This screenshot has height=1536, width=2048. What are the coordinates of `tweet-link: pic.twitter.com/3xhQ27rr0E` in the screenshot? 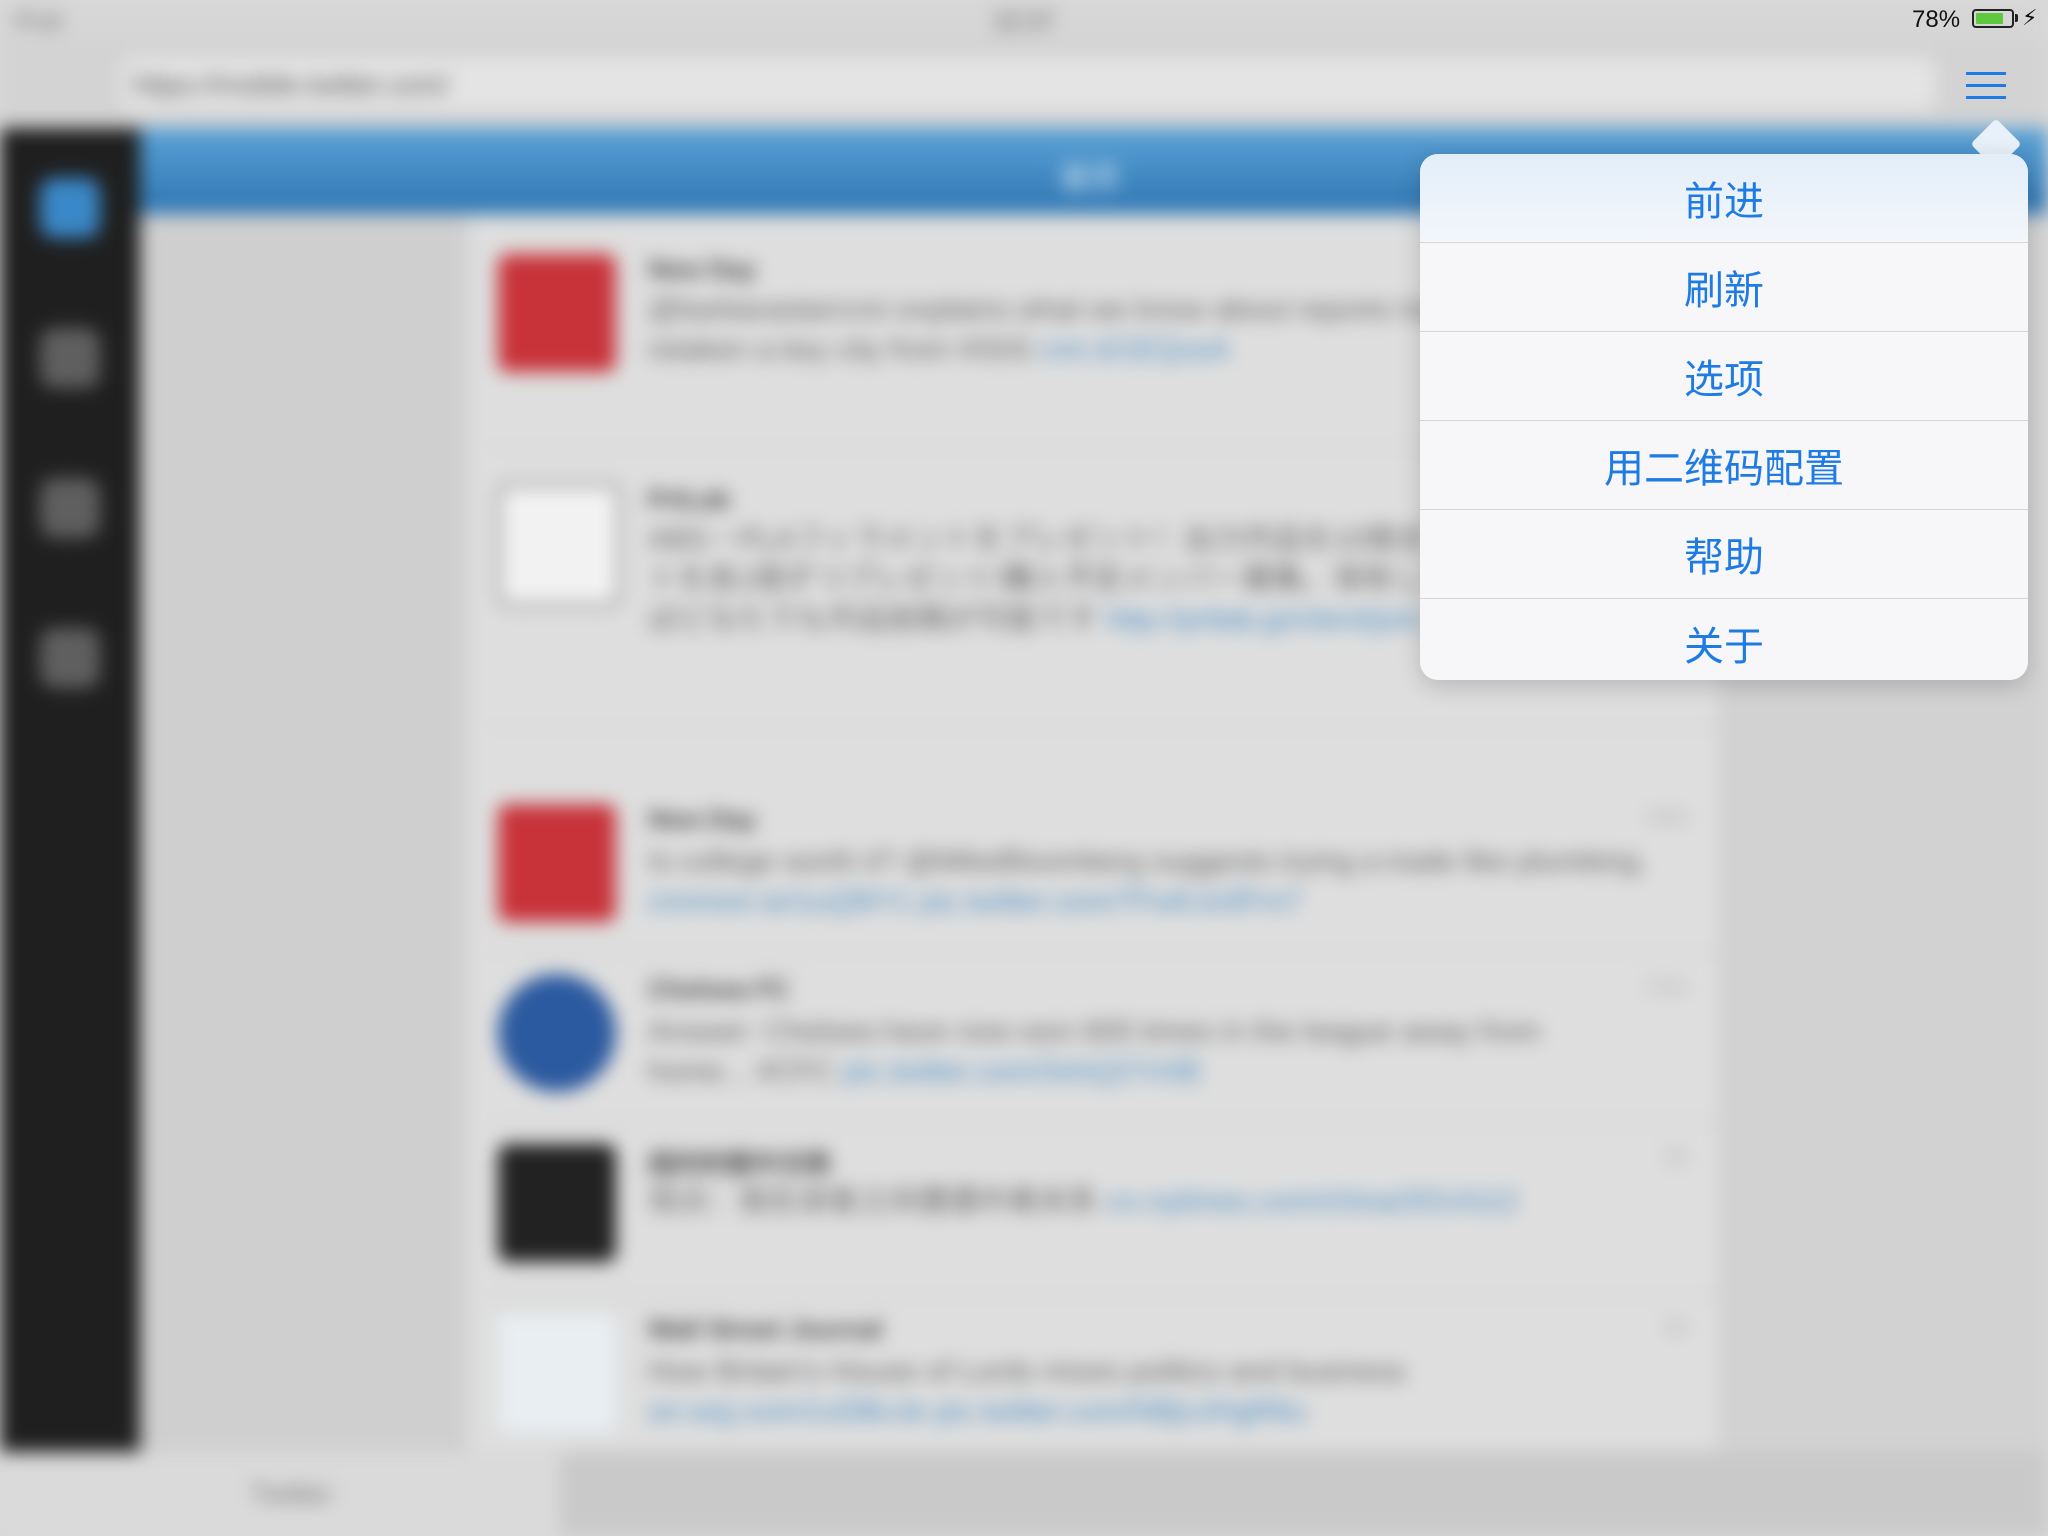 It's located at (1023, 1071).